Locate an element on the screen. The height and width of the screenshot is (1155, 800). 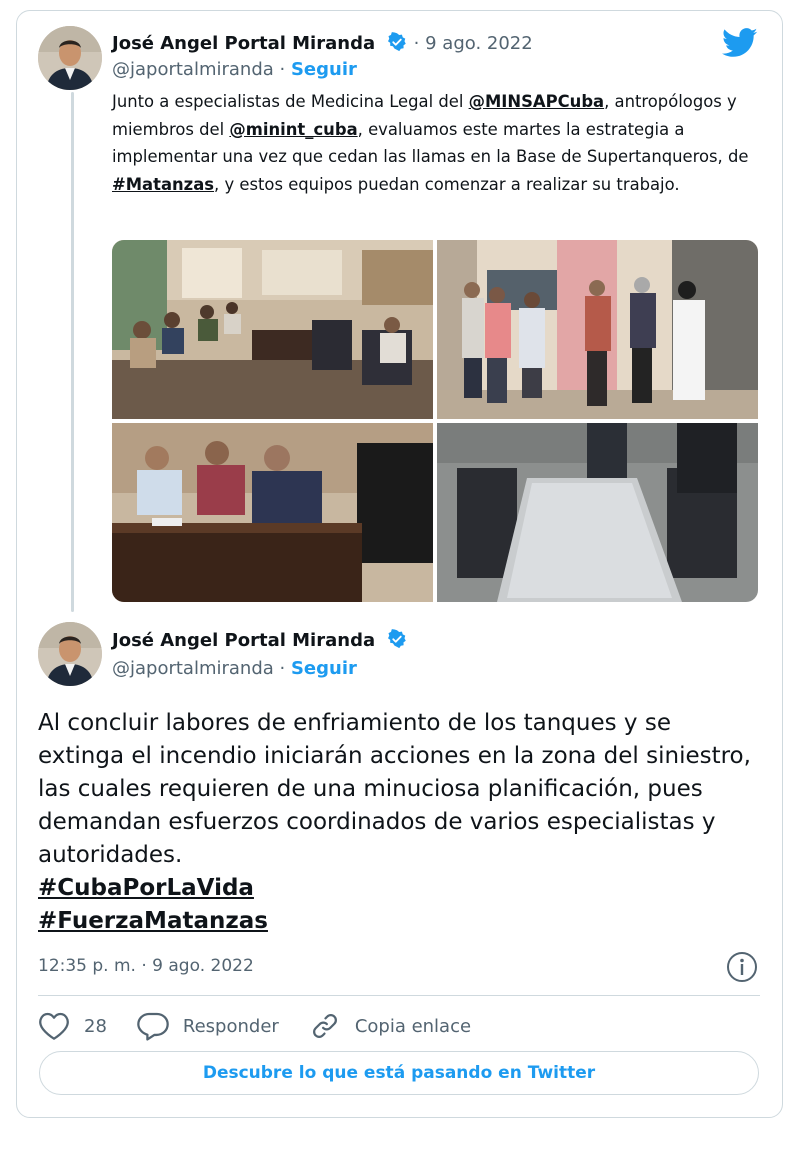
tweet-date: · 9 ago. 2022 is located at coordinates (473, 43).